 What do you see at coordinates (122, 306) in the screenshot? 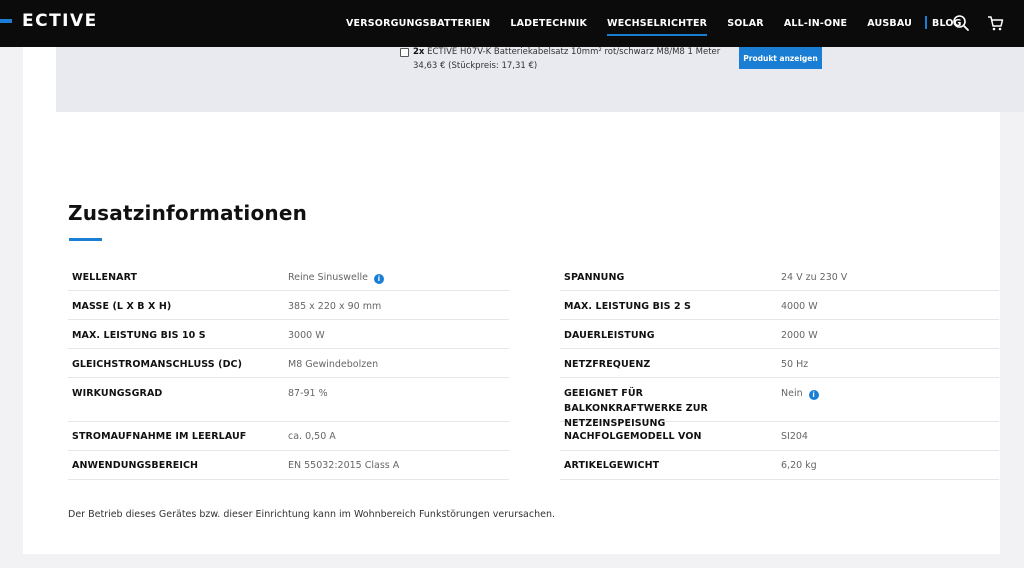
I see `spec-label: MASSE (L X B X H)` at bounding box center [122, 306].